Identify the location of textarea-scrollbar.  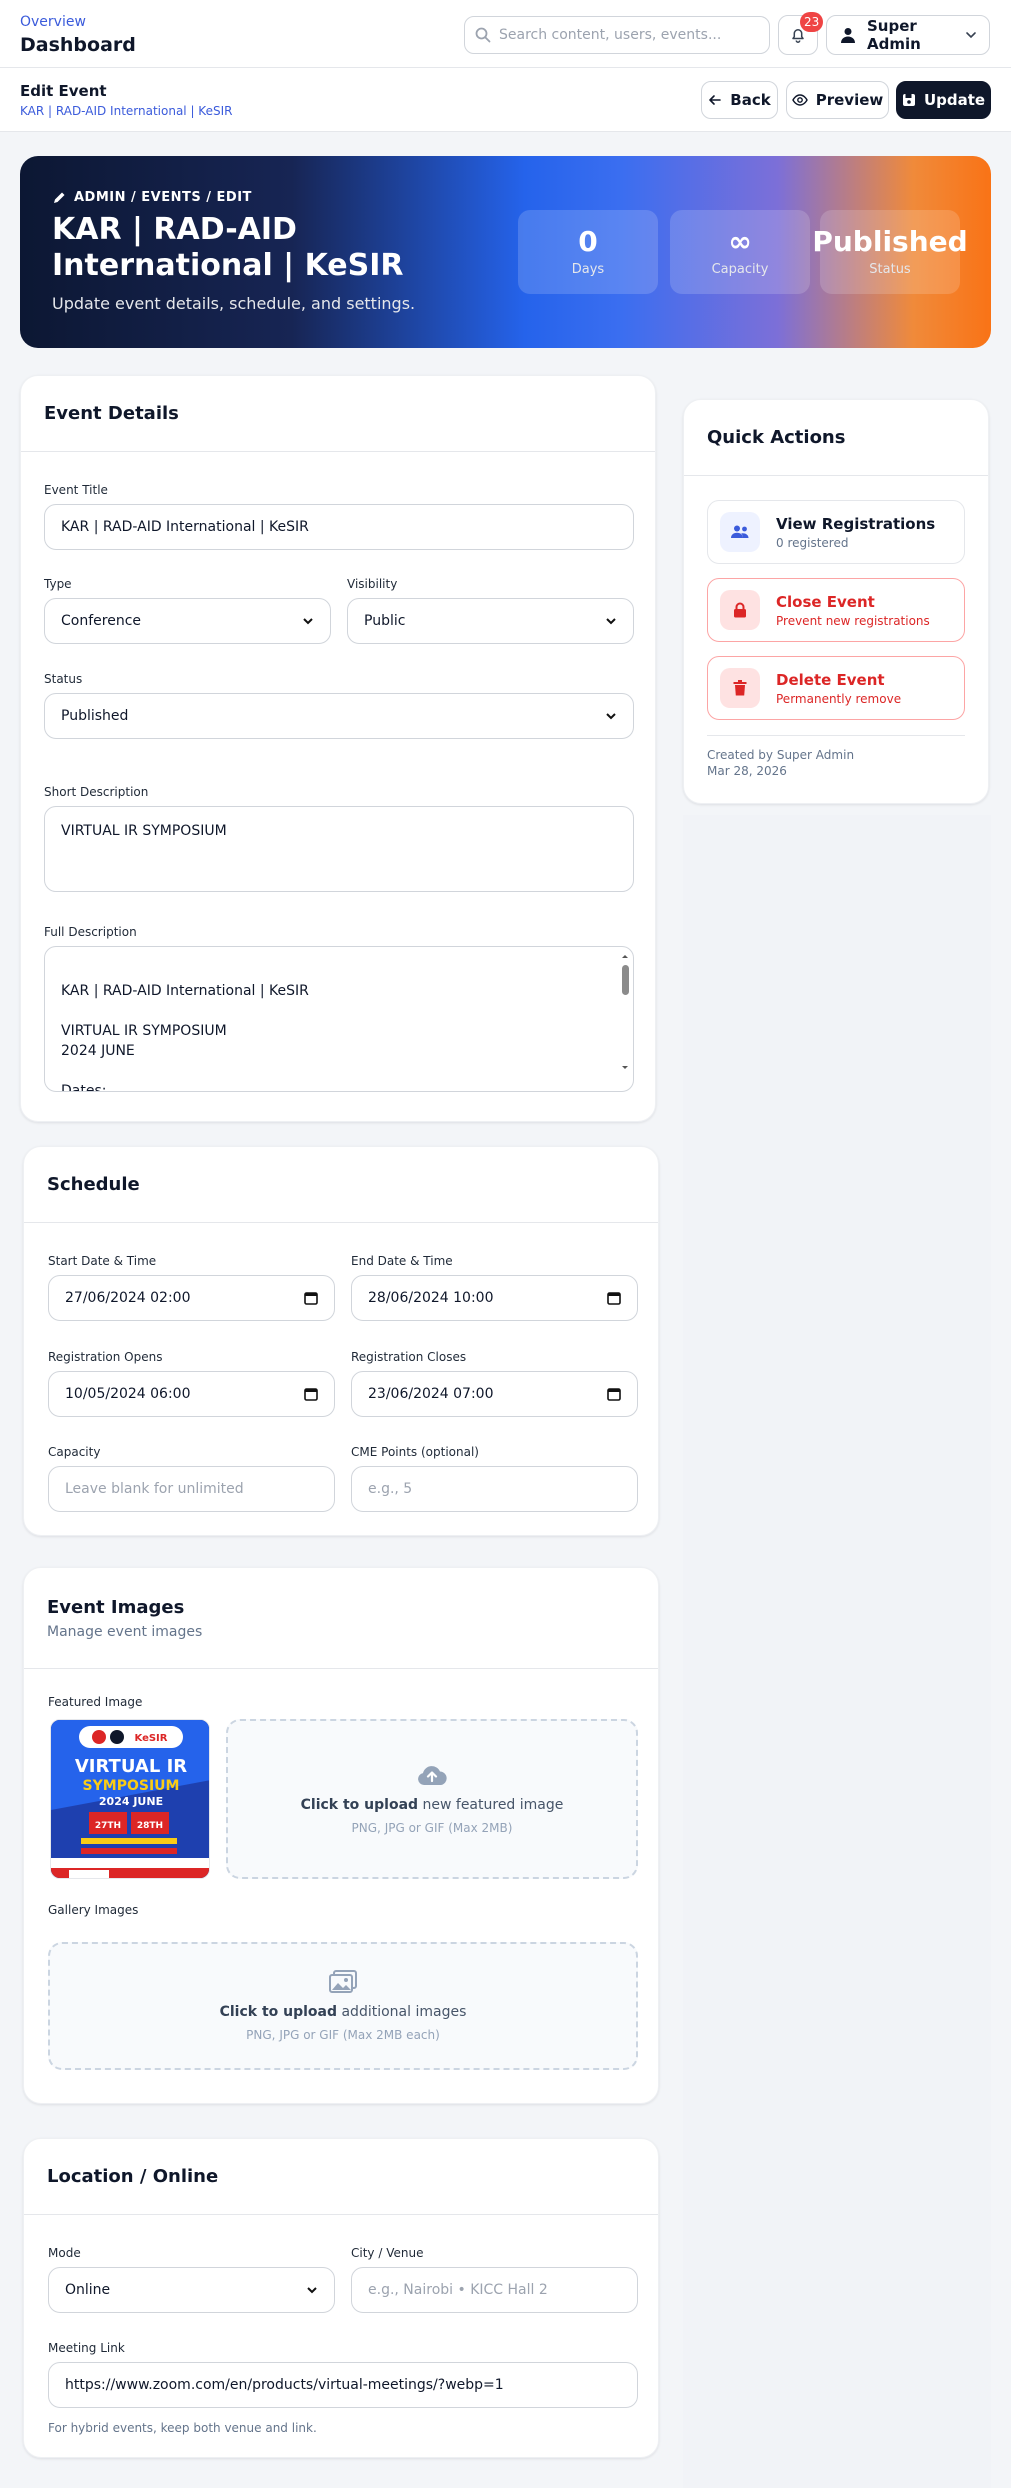
(625, 1019).